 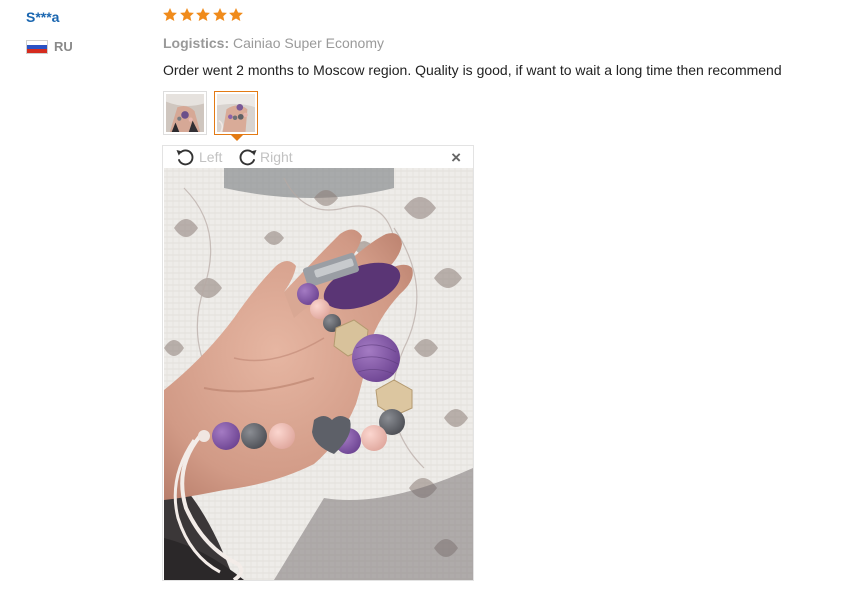 I want to click on star-rating, so click(x=203, y=15).